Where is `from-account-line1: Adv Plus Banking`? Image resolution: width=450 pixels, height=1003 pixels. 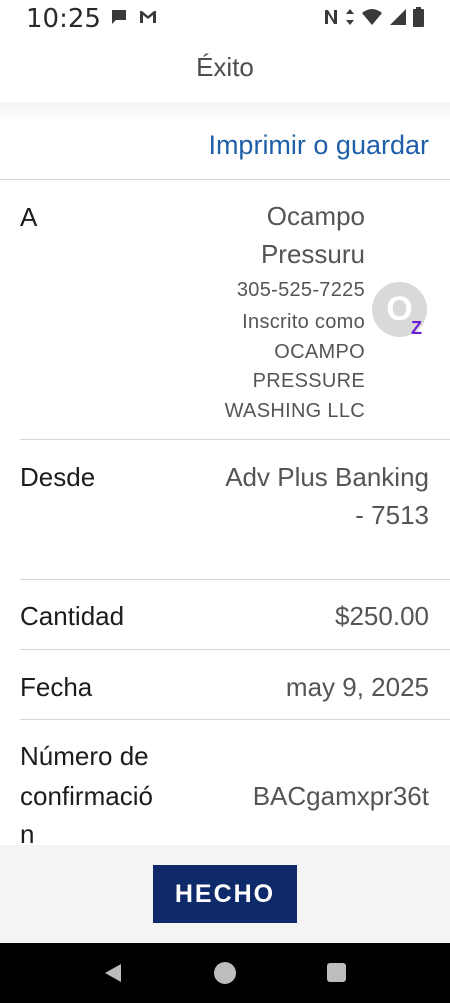
from-account-line1: Adv Plus Banking is located at coordinates (327, 477).